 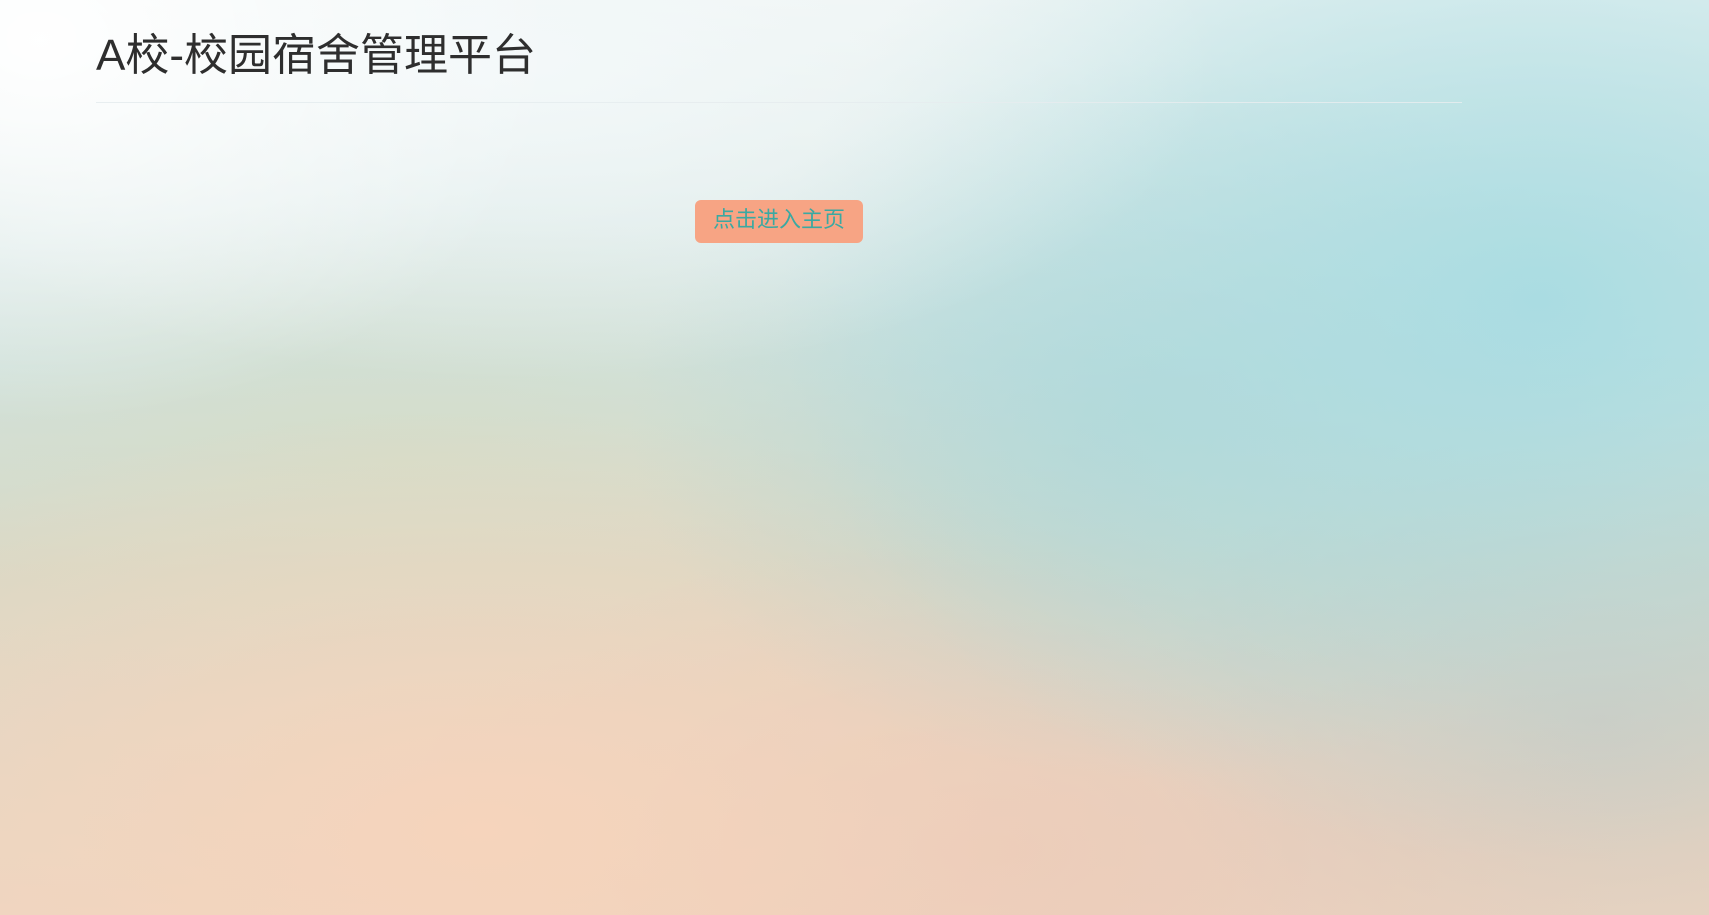 What do you see at coordinates (779, 221) in the screenshot?
I see `enter-home-button: 点击进入主页` at bounding box center [779, 221].